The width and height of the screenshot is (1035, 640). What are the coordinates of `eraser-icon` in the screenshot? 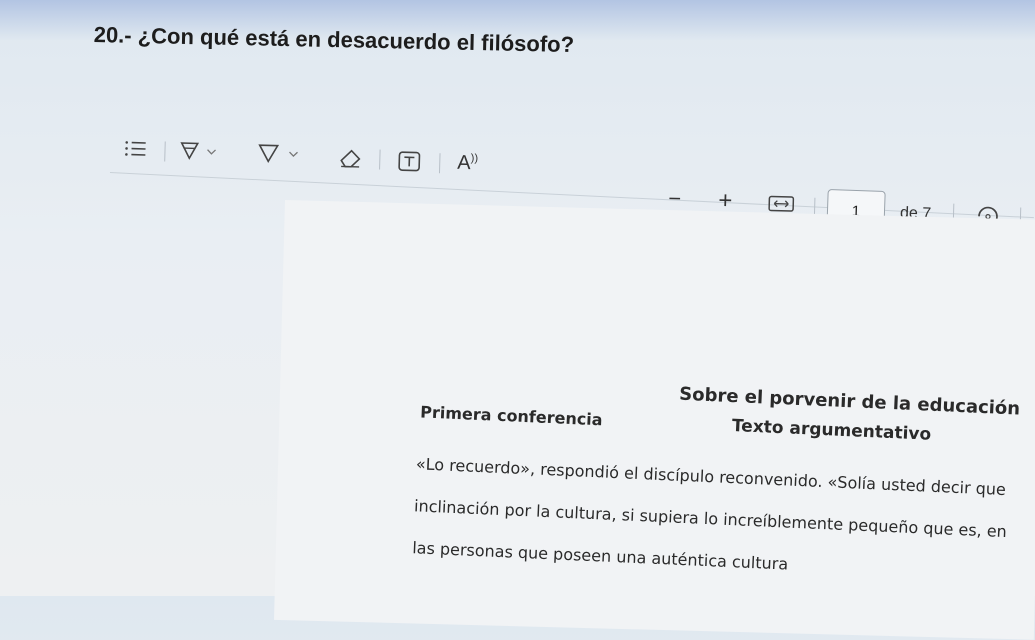 It's located at (350, 160).